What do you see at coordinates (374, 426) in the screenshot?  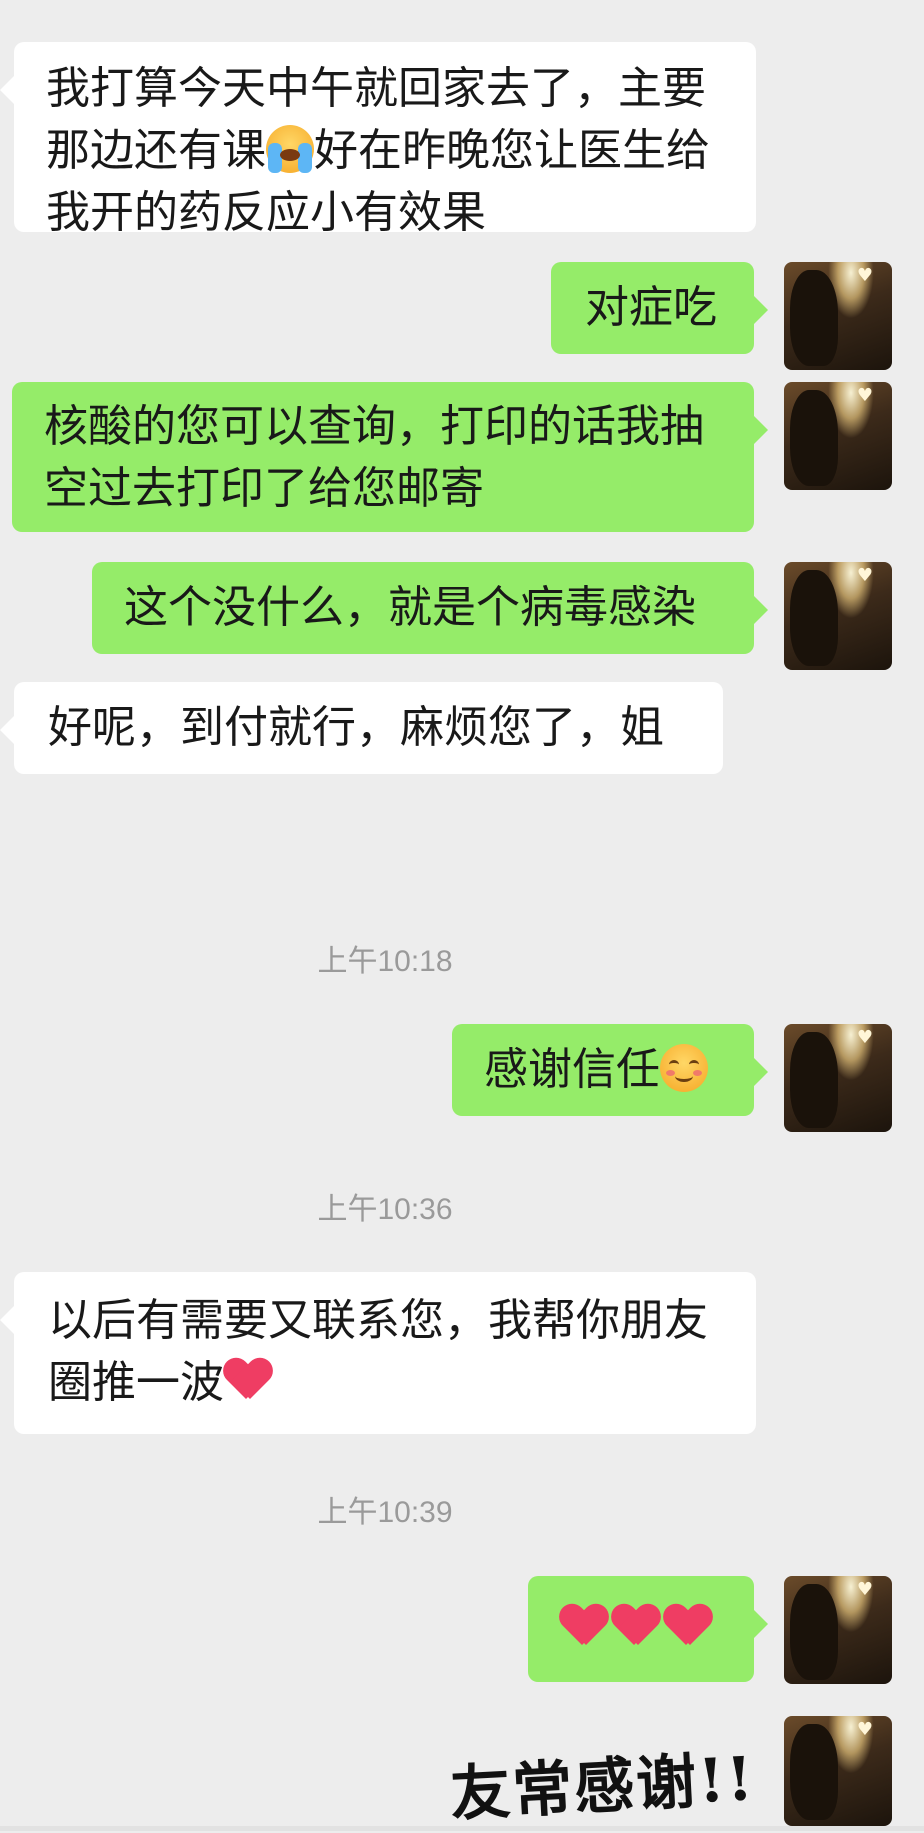 I see `message-text: 核酸的您可以查询，打印的话我抽` at bounding box center [374, 426].